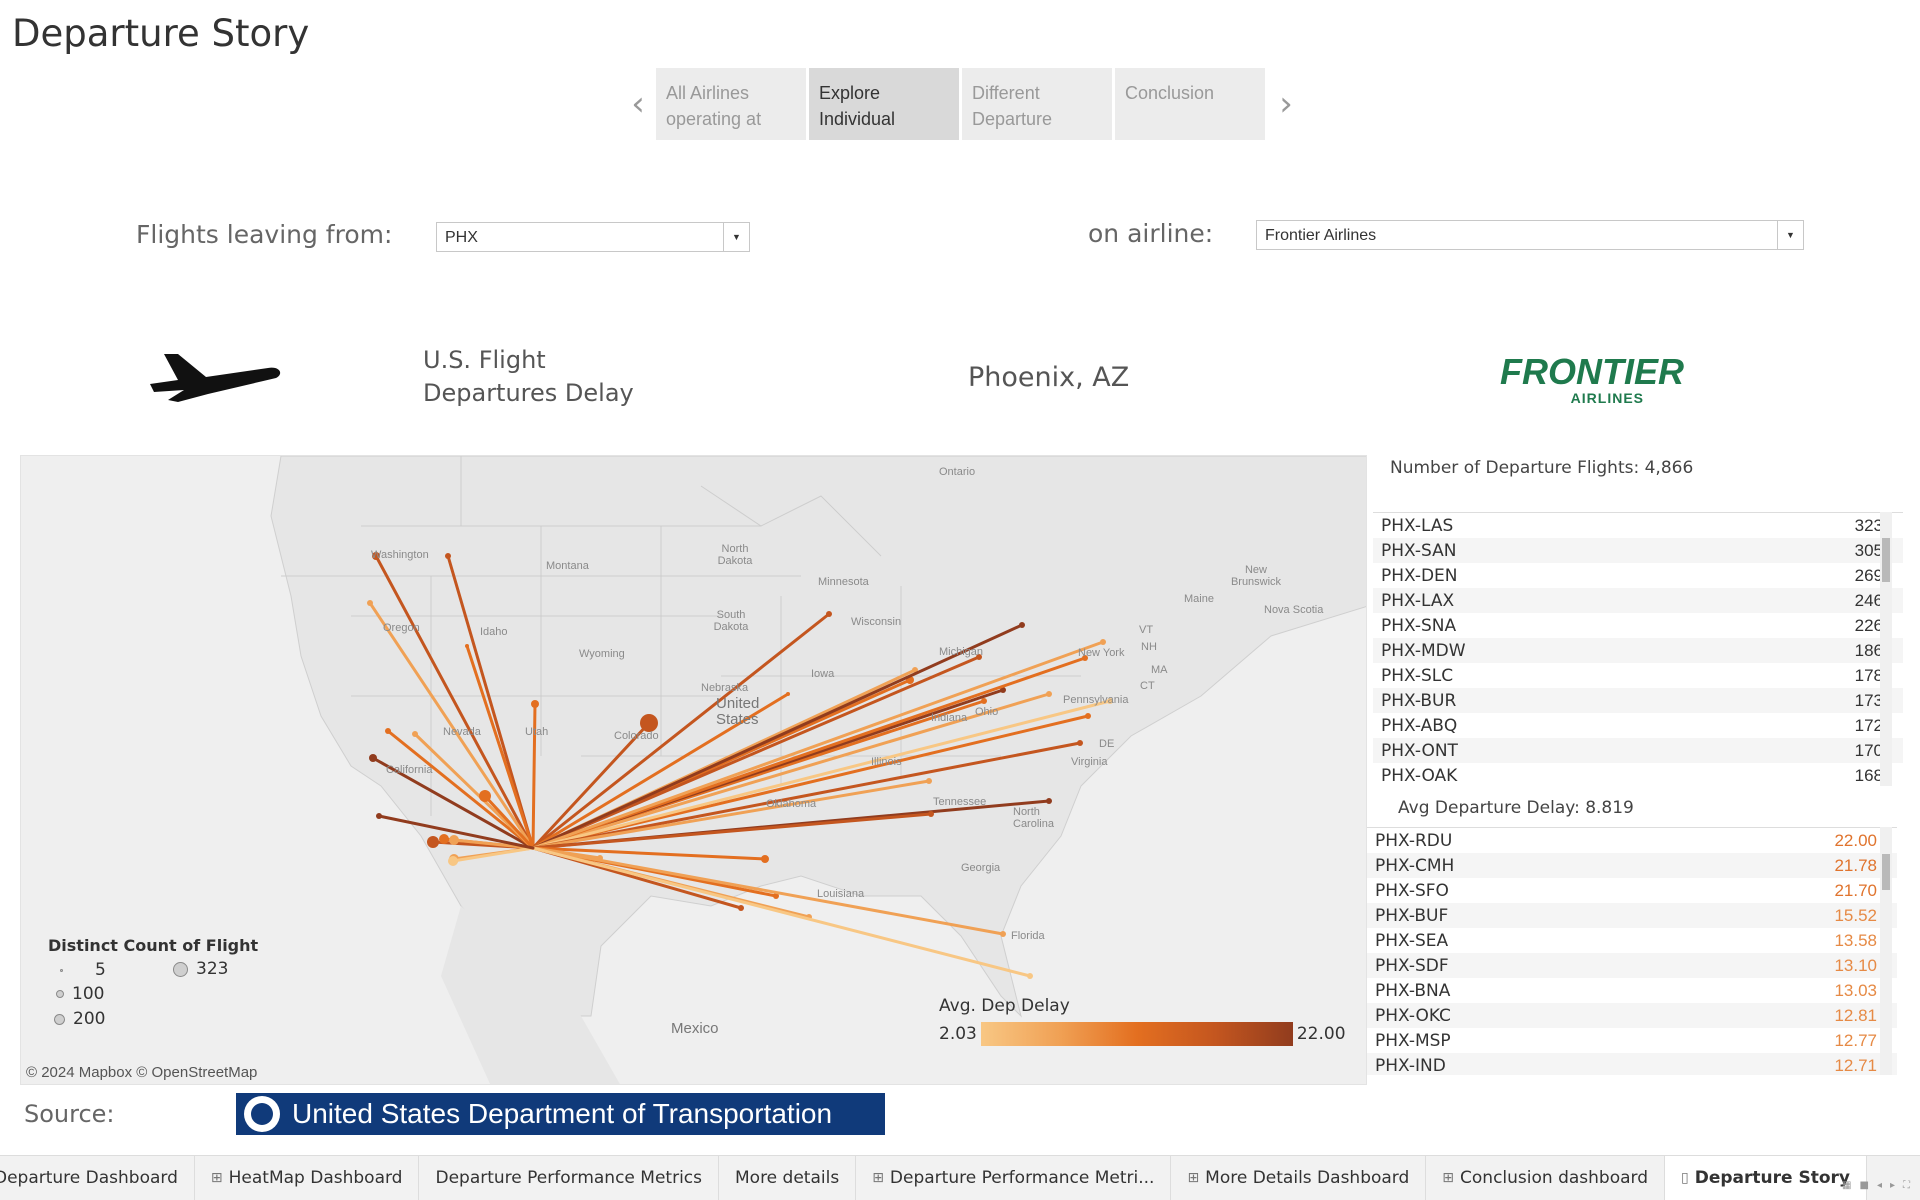 The width and height of the screenshot is (1920, 1200). What do you see at coordinates (602, 654) in the screenshot?
I see `map-label: Wyoming` at bounding box center [602, 654].